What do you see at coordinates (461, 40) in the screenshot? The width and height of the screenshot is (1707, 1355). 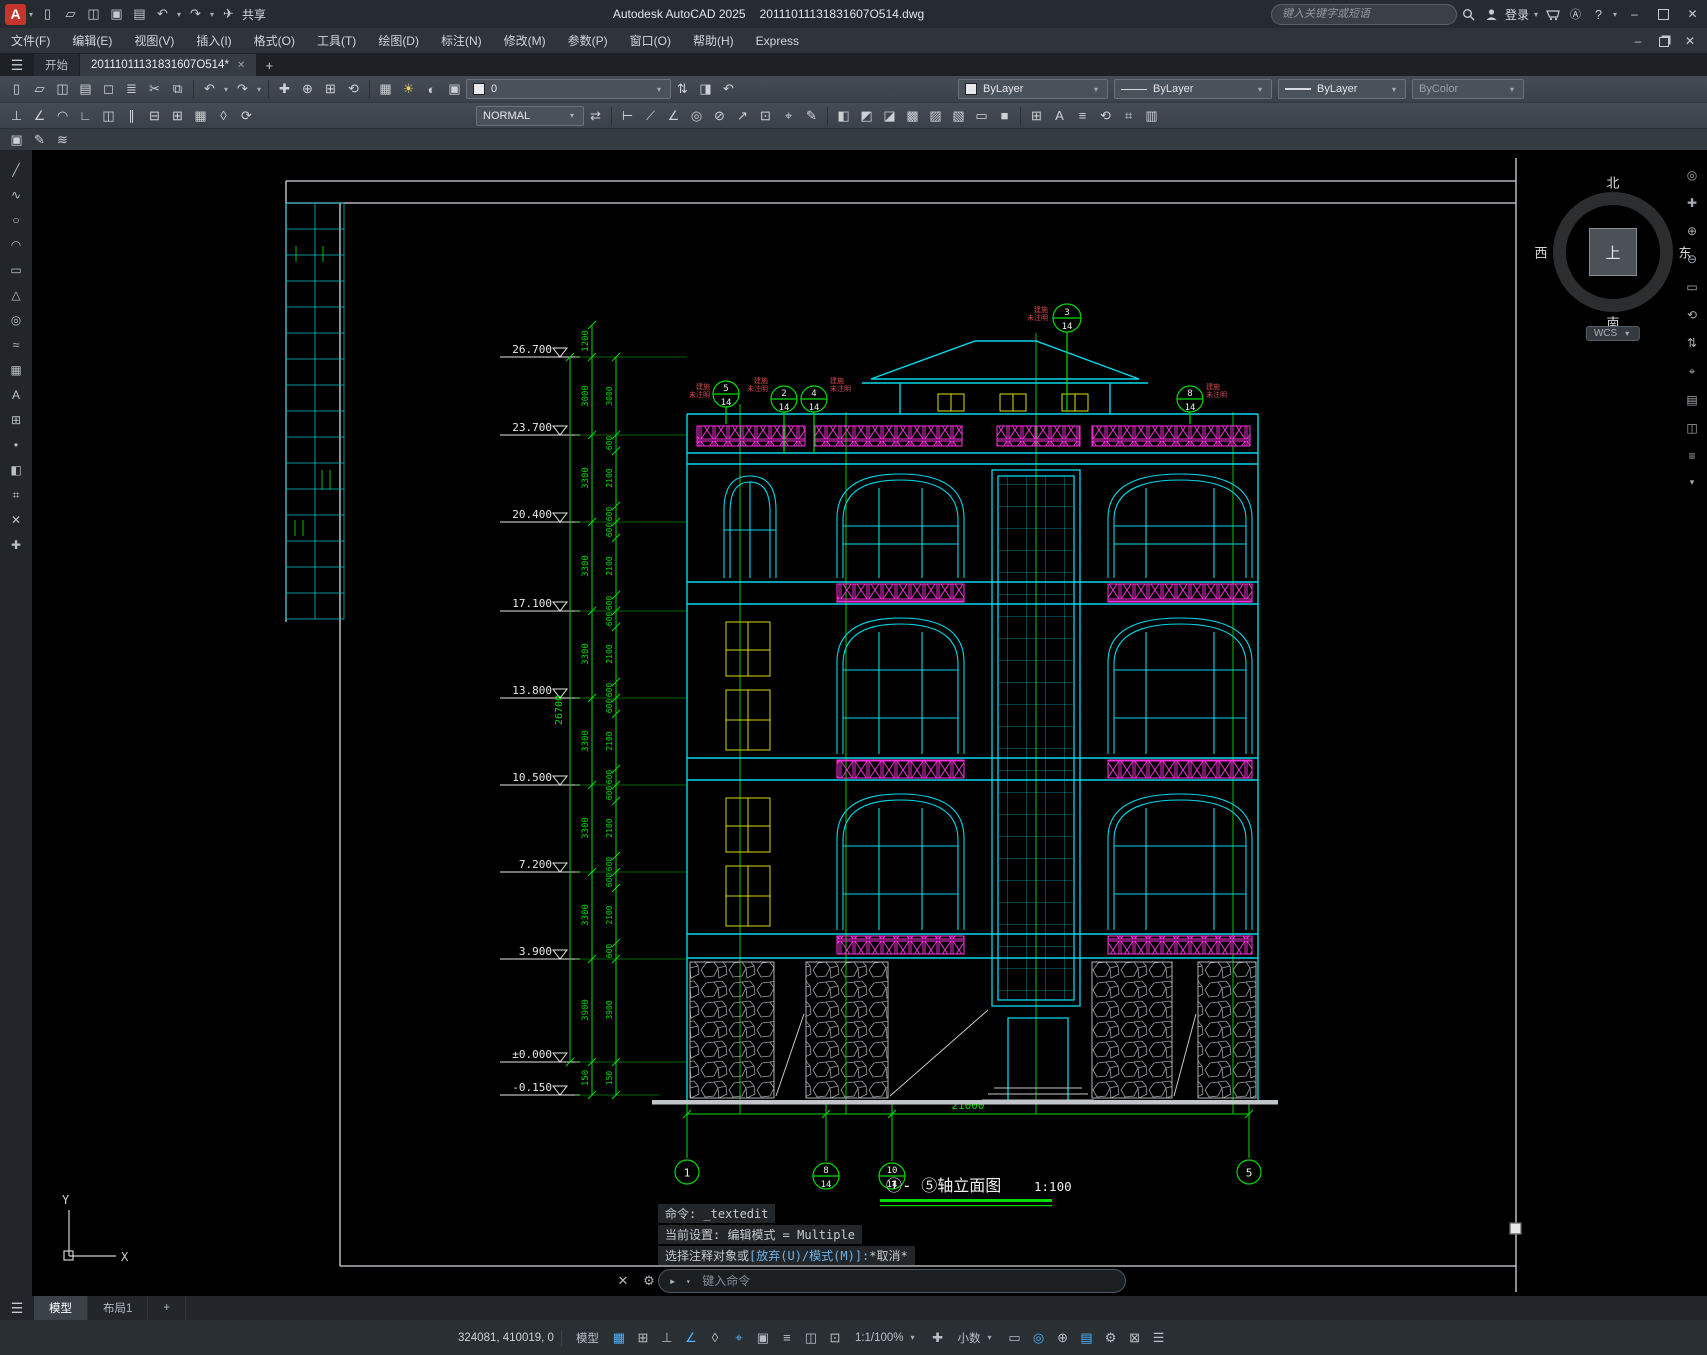 I see `menu-dimension: 标注(N)` at bounding box center [461, 40].